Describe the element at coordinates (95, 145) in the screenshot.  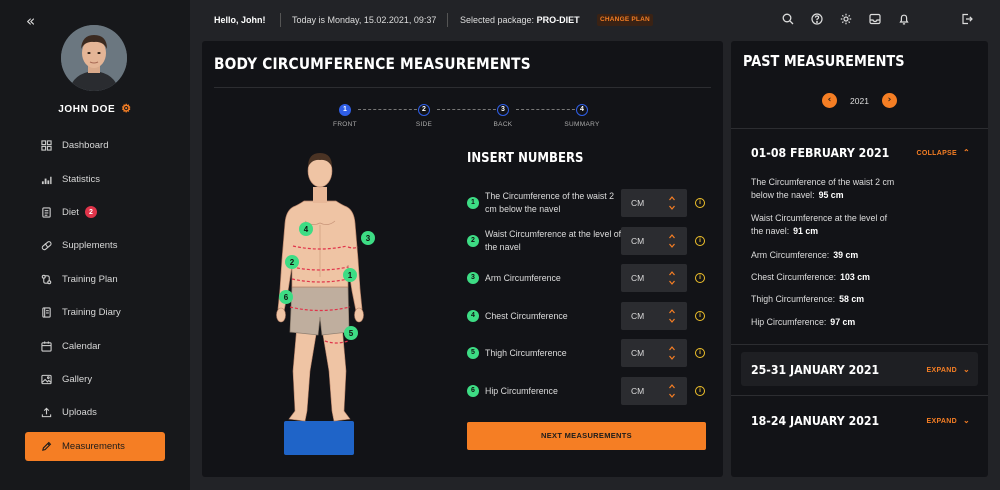
I see `sidebar-item-dashboard: Dashboard` at that location.